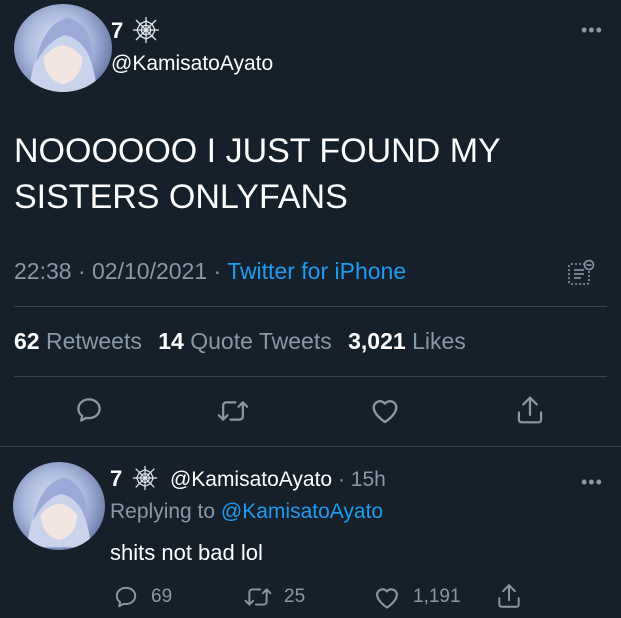 The width and height of the screenshot is (621, 618). Describe the element at coordinates (437, 596) in the screenshot. I see `like-count: 1,191` at that location.